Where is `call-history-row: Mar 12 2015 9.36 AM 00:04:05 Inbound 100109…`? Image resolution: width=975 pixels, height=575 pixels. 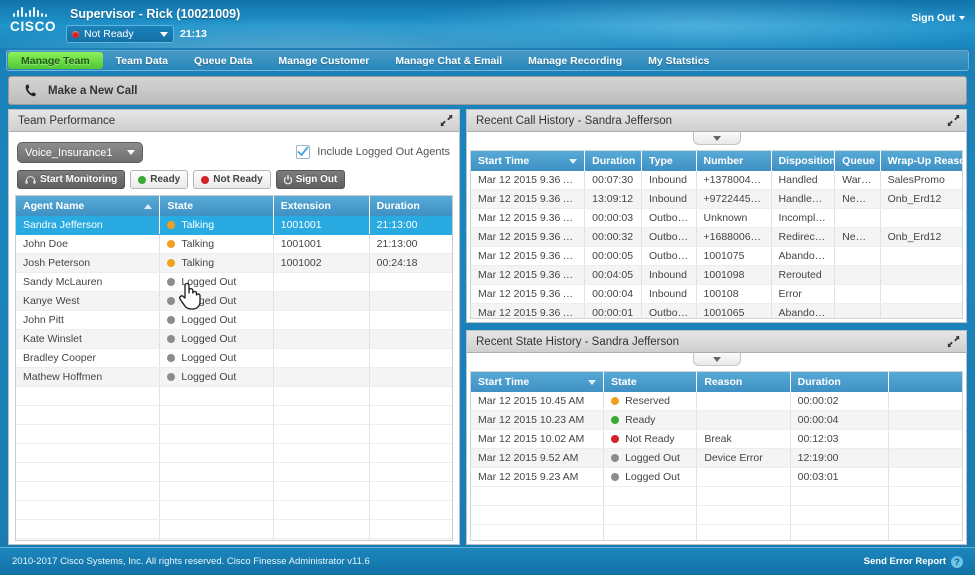
call-history-row: Mar 12 2015 9.36 AM 00:04:05 Inbound 100109… is located at coordinates (716, 275).